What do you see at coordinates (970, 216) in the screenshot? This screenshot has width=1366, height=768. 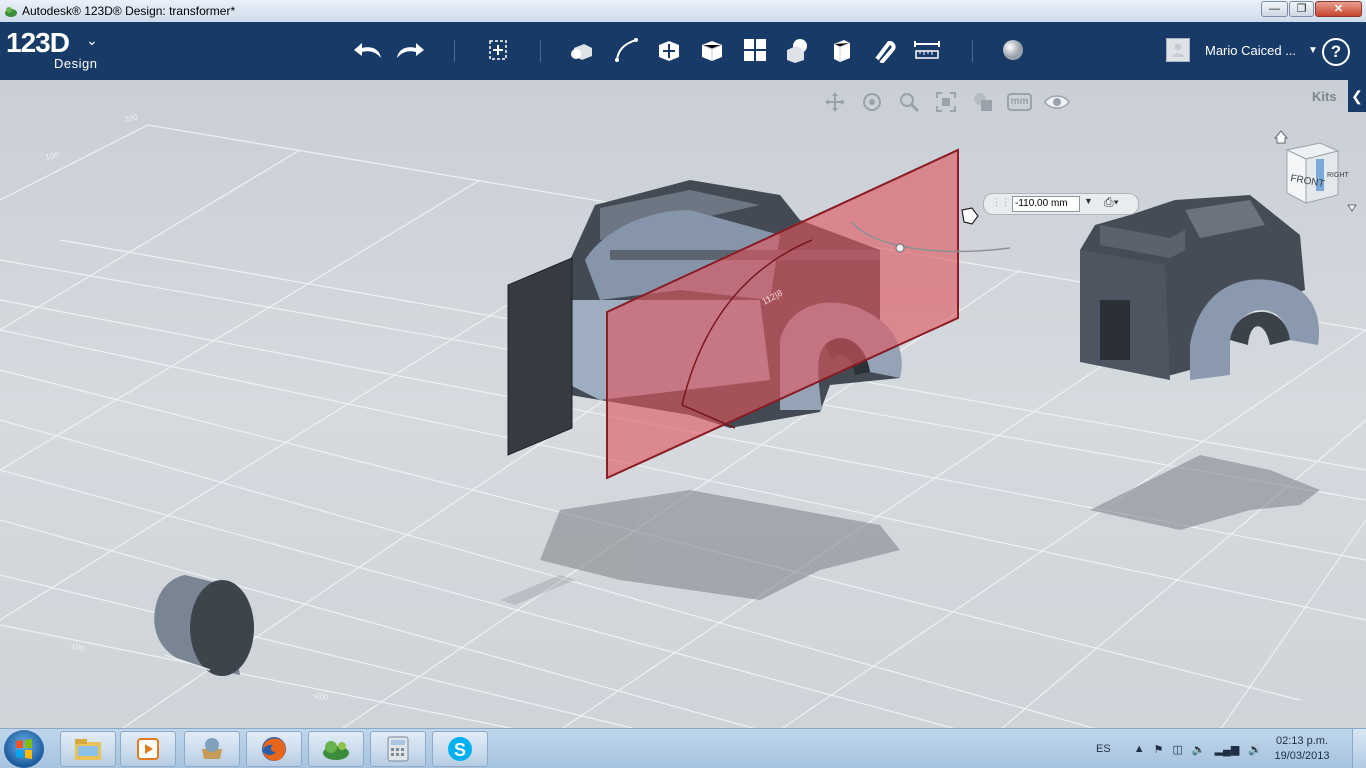 I see `cursor-hand-icon` at bounding box center [970, 216].